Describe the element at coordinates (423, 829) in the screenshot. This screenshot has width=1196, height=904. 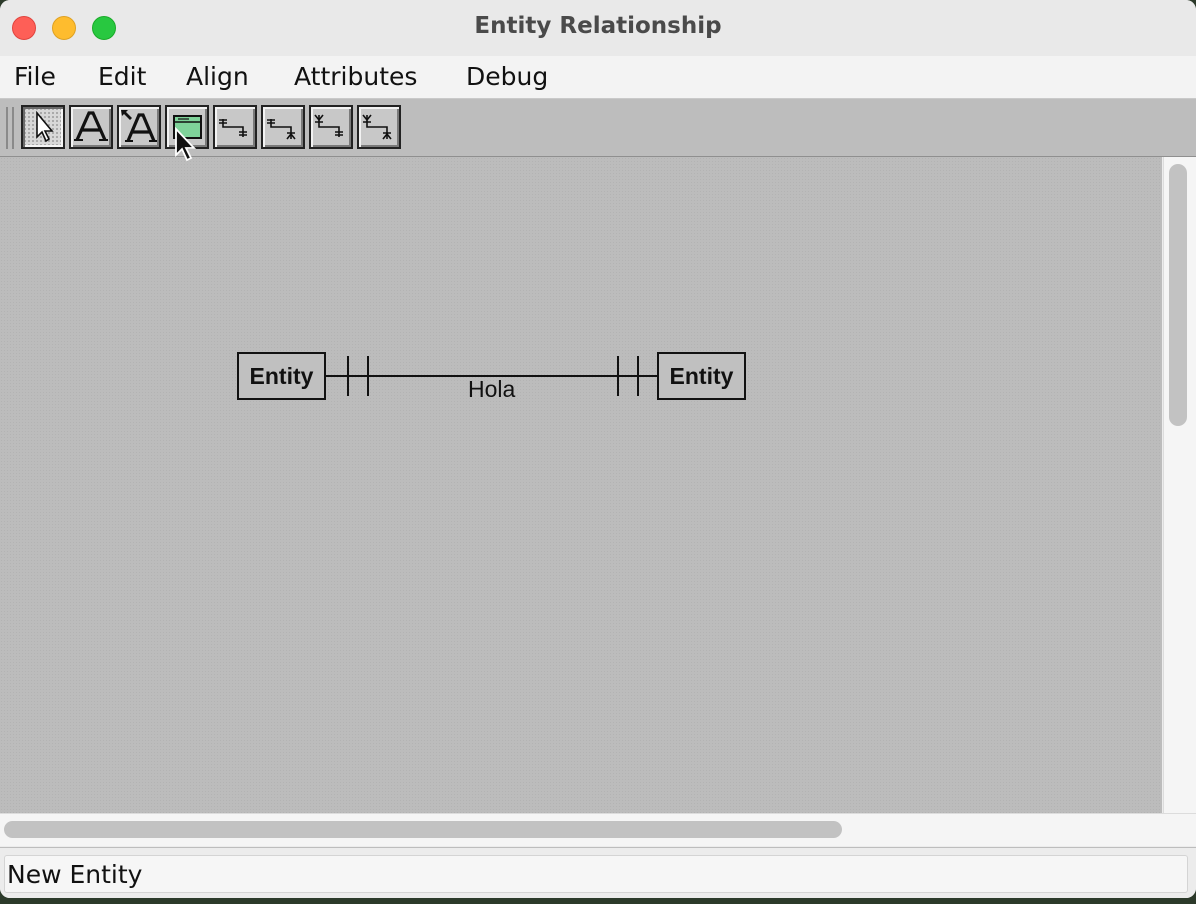
I see `horizontal-scroll-thumb` at that location.